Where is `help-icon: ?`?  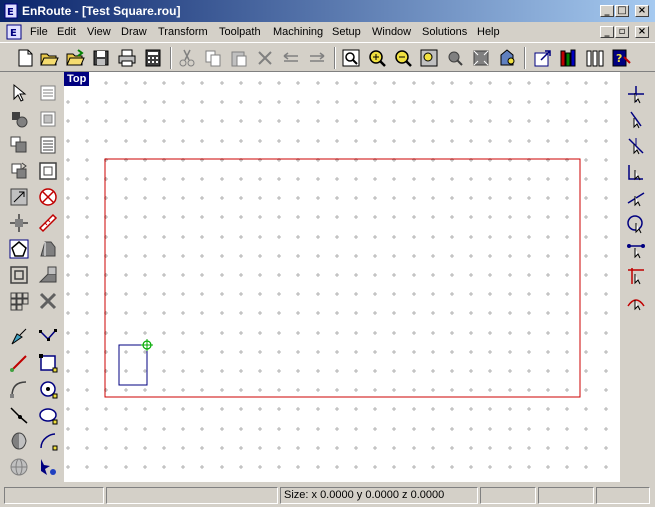 help-icon: ? is located at coordinates (621, 58).